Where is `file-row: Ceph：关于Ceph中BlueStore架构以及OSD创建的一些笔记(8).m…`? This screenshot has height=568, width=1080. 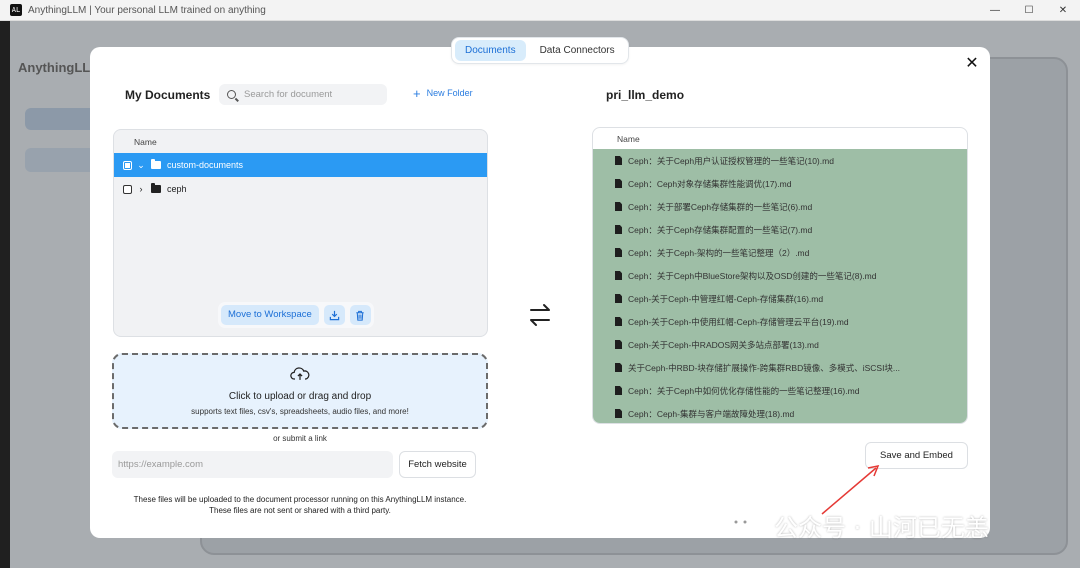
file-row: Ceph：关于Ceph中BlueStore架构以及OSD创建的一些笔记(8).m… is located at coordinates (780, 275).